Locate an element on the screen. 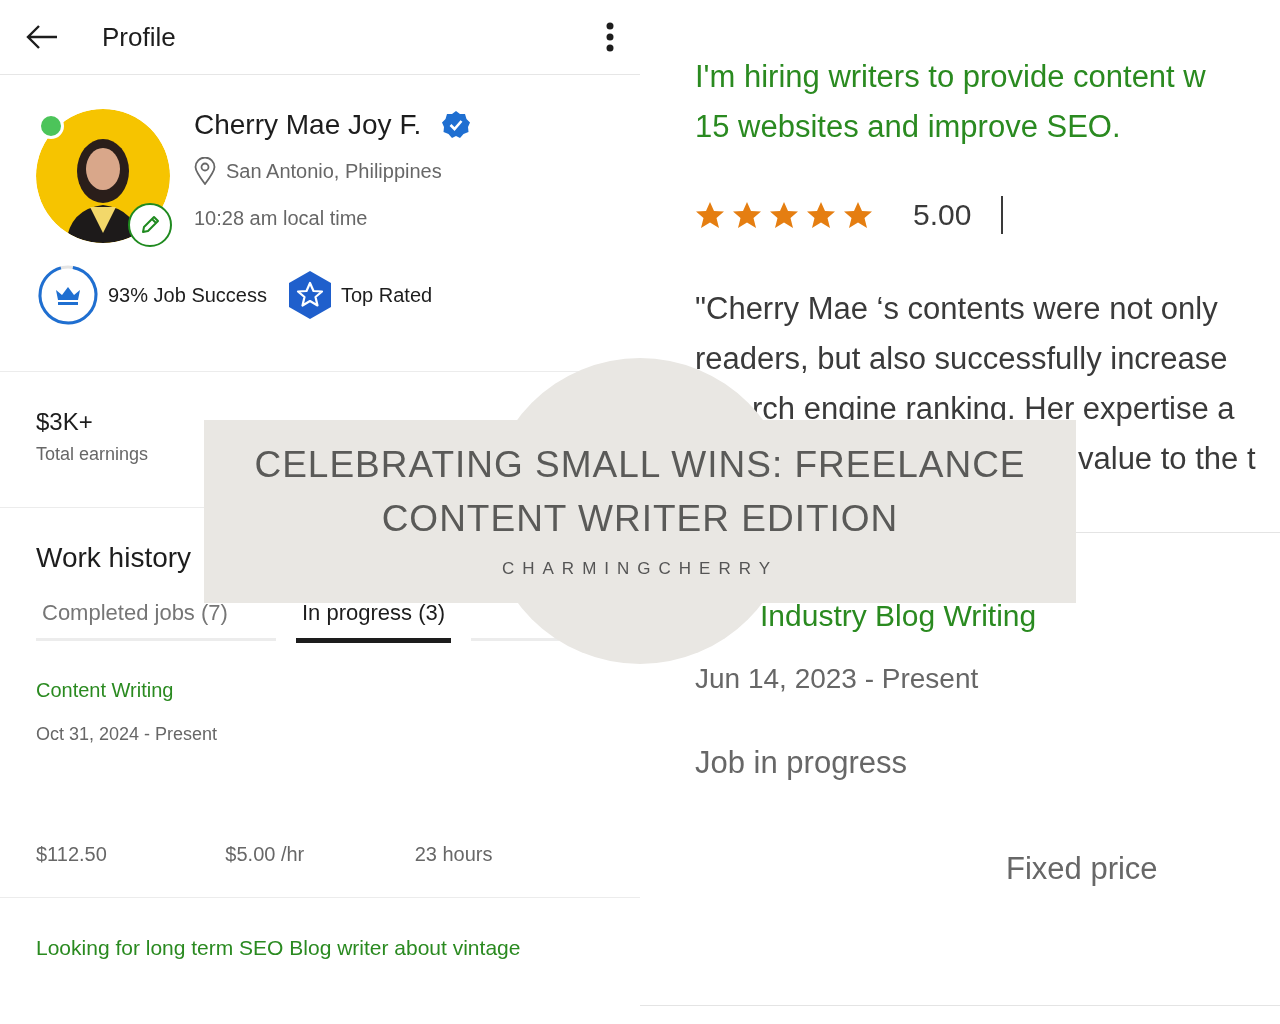 The image size is (1280, 1024). pencil-icon is located at coordinates (150, 225).